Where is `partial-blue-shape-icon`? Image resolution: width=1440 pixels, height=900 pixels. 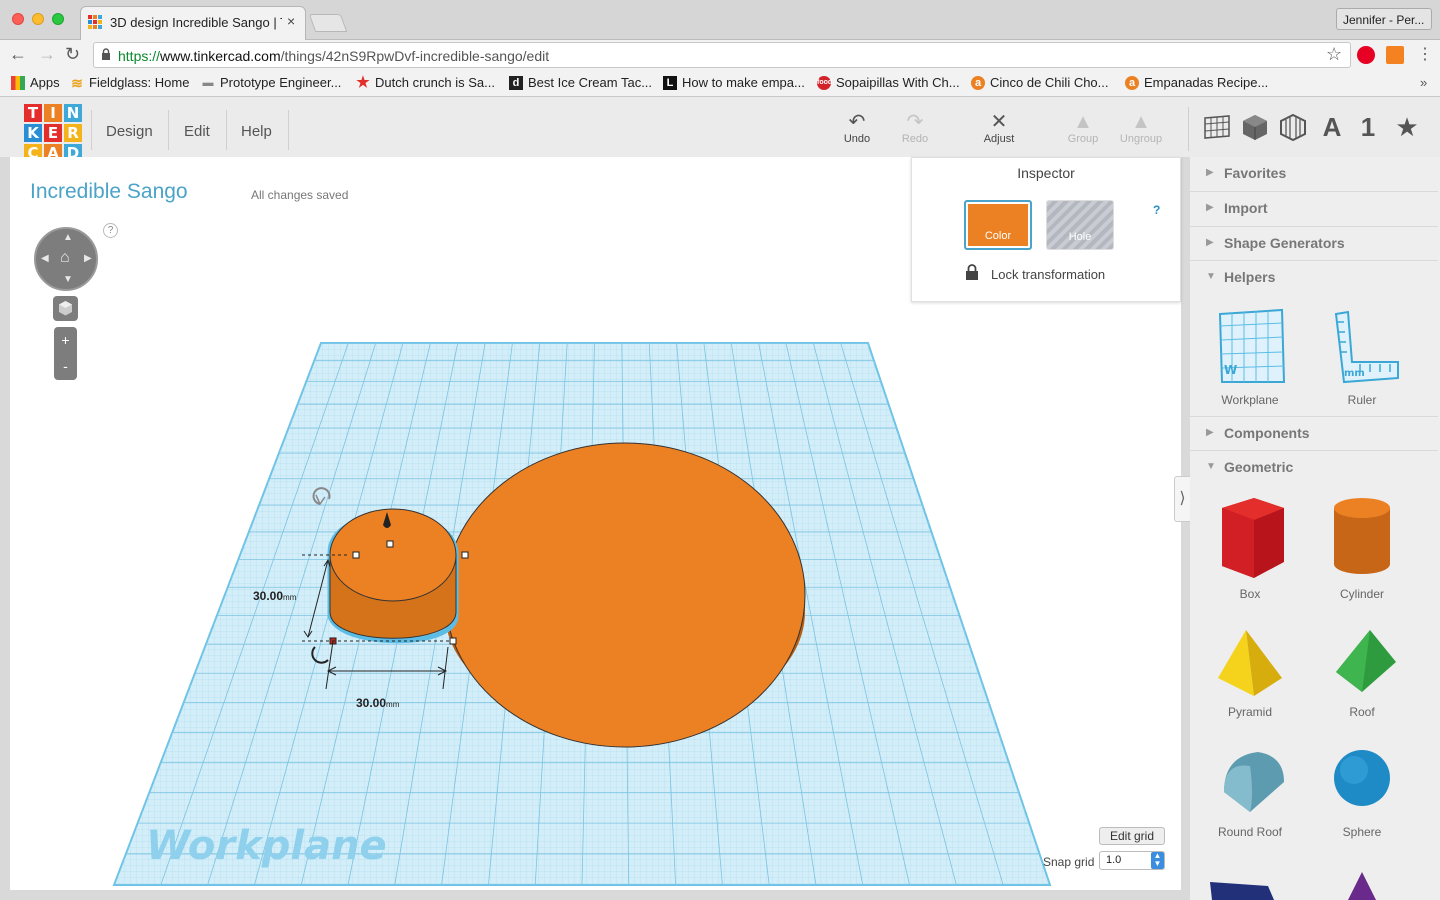
partial-blue-shape-icon is located at coordinates (1243, 888).